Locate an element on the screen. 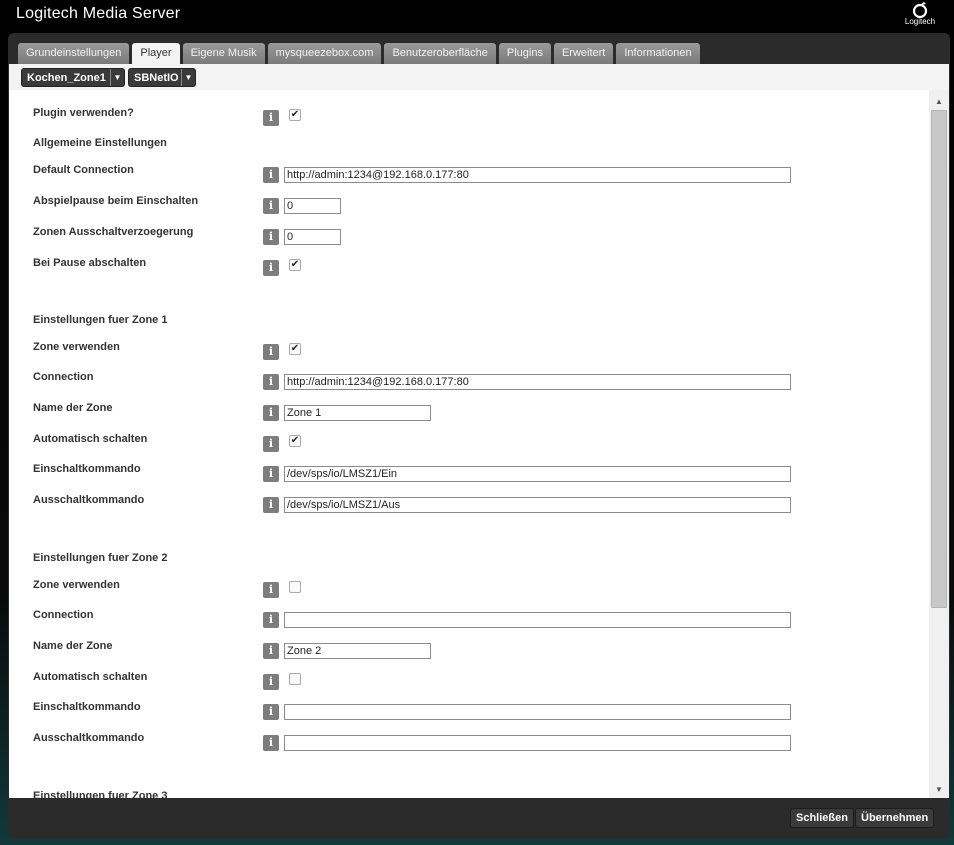 This screenshot has height=845, width=954. tab-interface: Benutzeroberfläche is located at coordinates (440, 53).